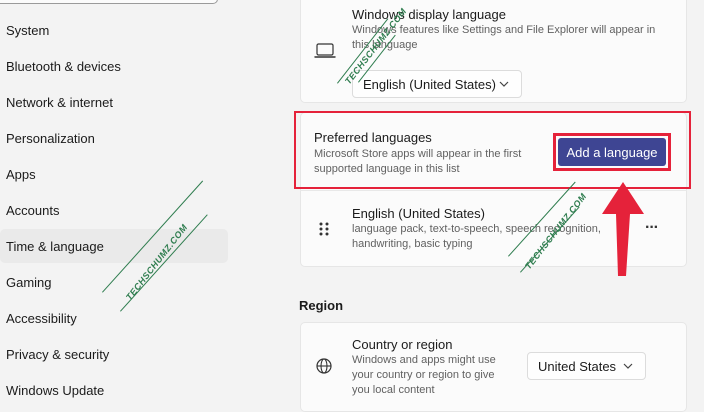  Describe the element at coordinates (63, 66) in the screenshot. I see `sidebar-item-label: Bluetooth & devices` at that location.